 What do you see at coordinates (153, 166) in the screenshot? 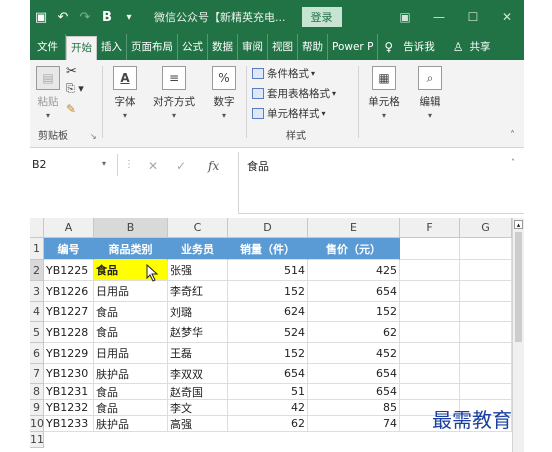
I see `cancel-icon: ✕` at bounding box center [153, 166].